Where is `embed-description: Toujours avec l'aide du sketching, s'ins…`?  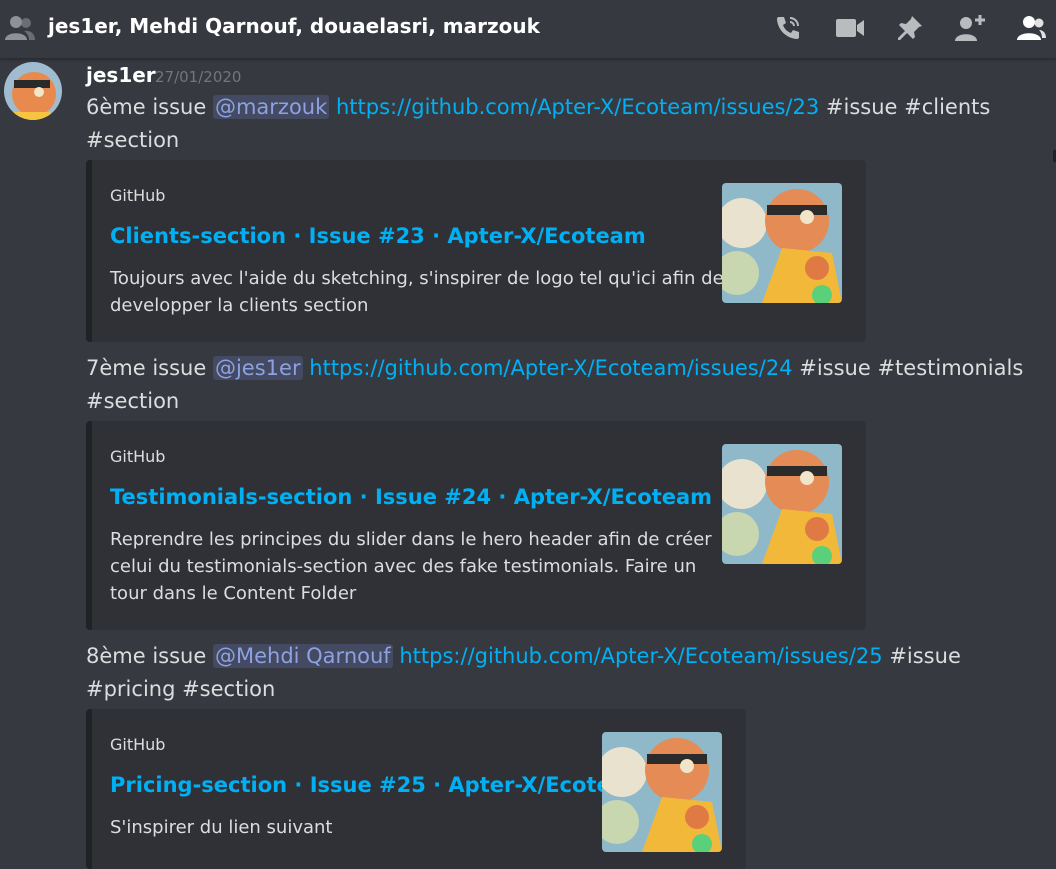
embed-description: Toujours avec l'aide du sketching, s'ins… is located at coordinates (417, 292).